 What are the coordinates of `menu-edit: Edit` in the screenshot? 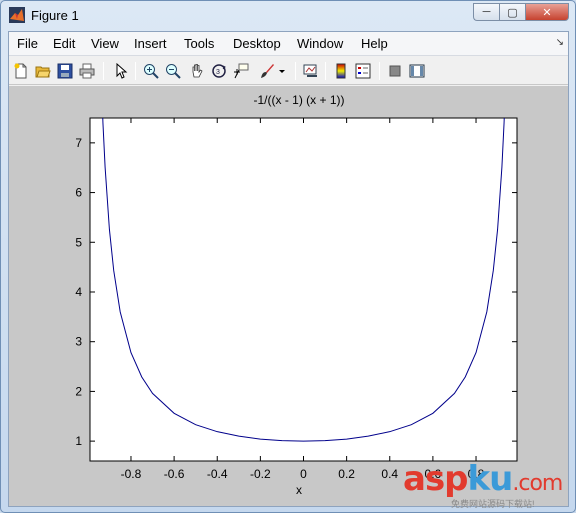 It's located at (64, 43).